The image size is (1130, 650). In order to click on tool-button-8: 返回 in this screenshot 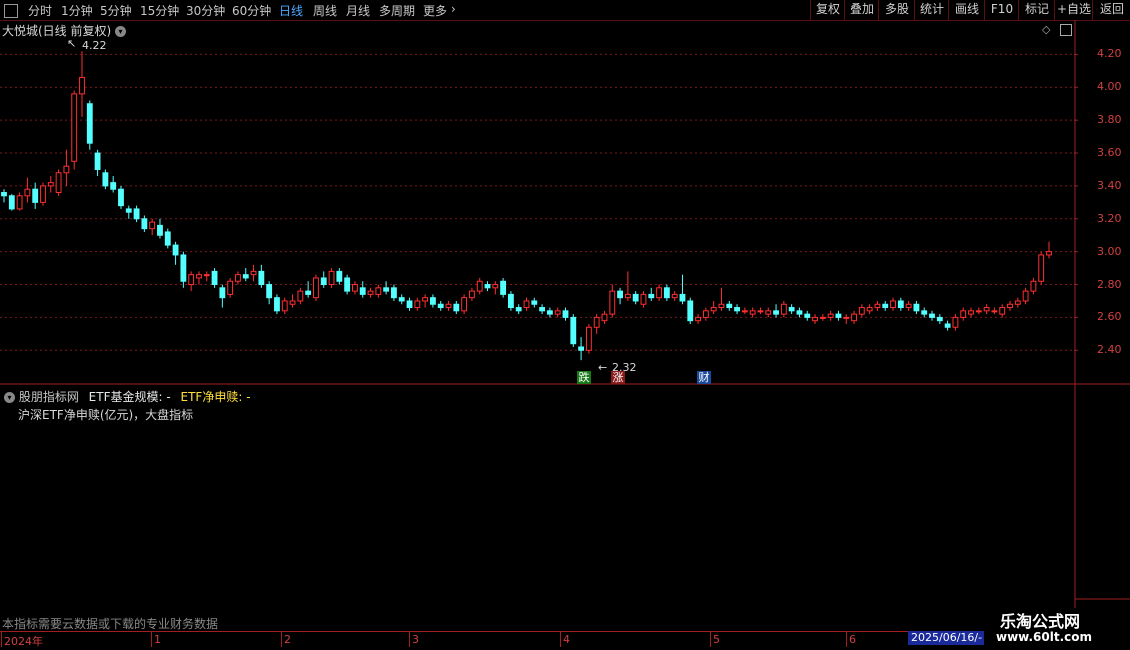, I will do `click(1111, 10)`.